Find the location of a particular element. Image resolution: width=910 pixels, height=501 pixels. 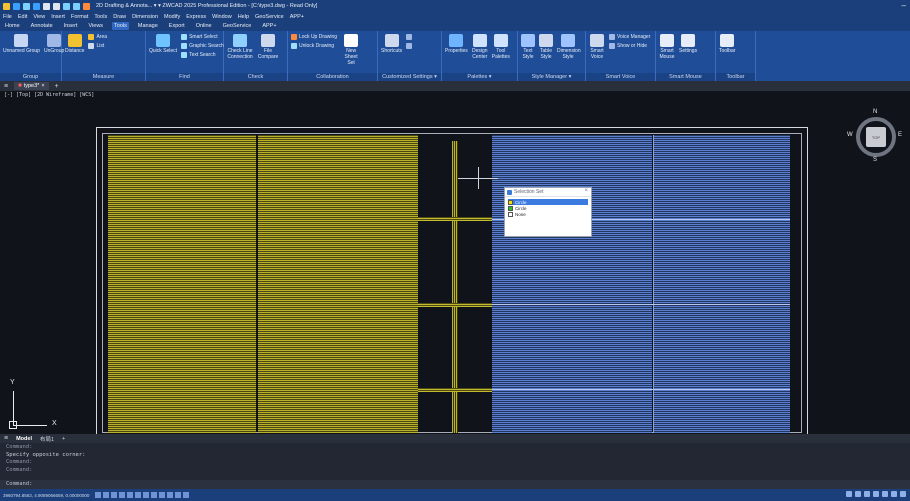

text-style-button: Text Style is located at coordinates (528, 47).